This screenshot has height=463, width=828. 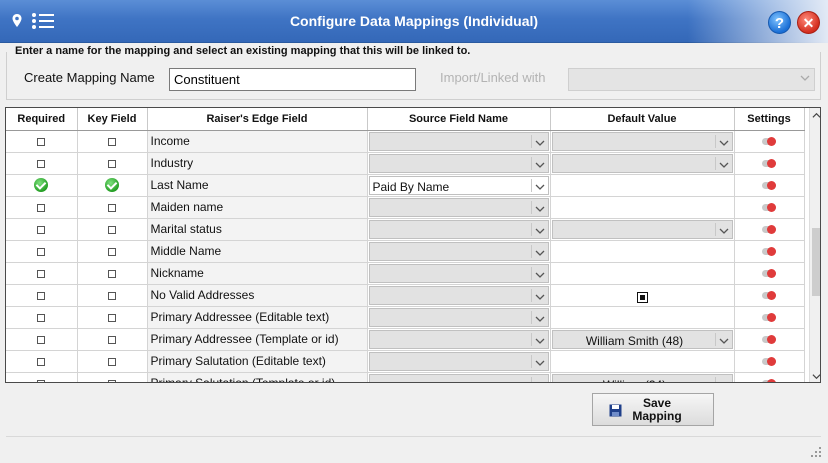 I want to click on table-row: Primary Salutation (Editable text), so click(x=405, y=361).